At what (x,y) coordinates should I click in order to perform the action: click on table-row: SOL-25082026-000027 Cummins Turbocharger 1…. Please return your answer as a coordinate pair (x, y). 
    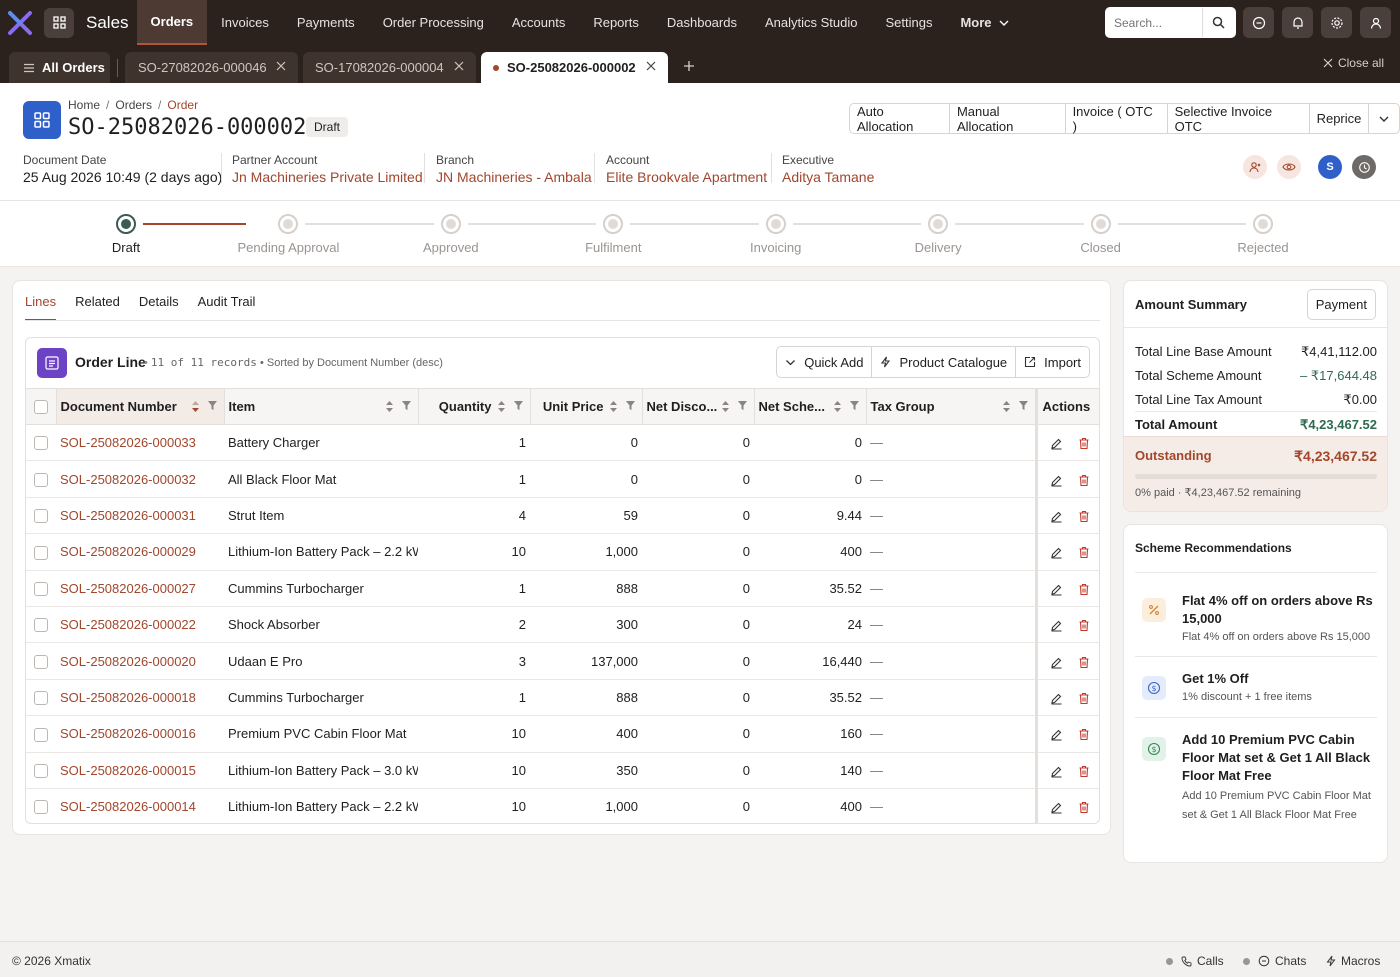
    Looking at the image, I should click on (562, 588).